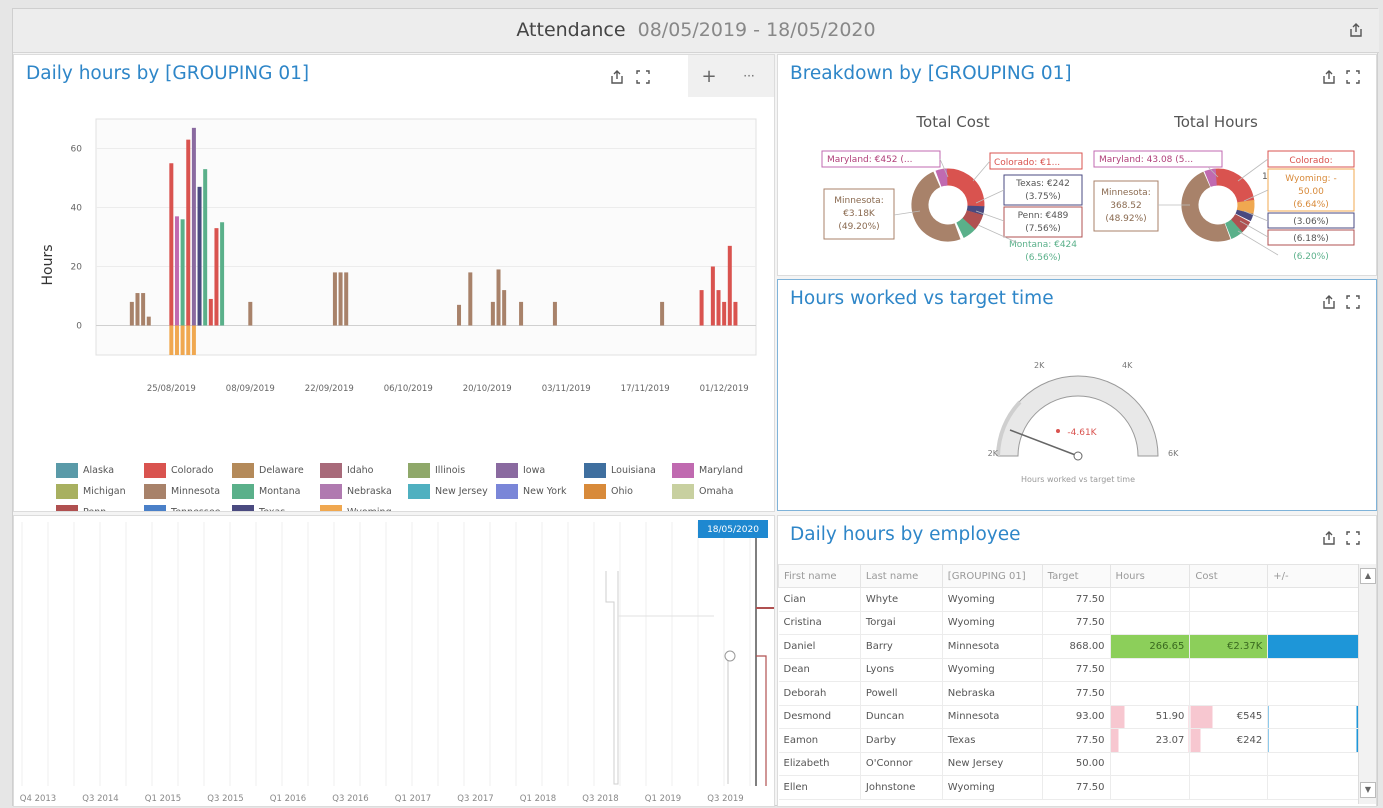  Describe the element at coordinates (540, 470) in the screenshot. I see `legend-item: Iowa` at that location.